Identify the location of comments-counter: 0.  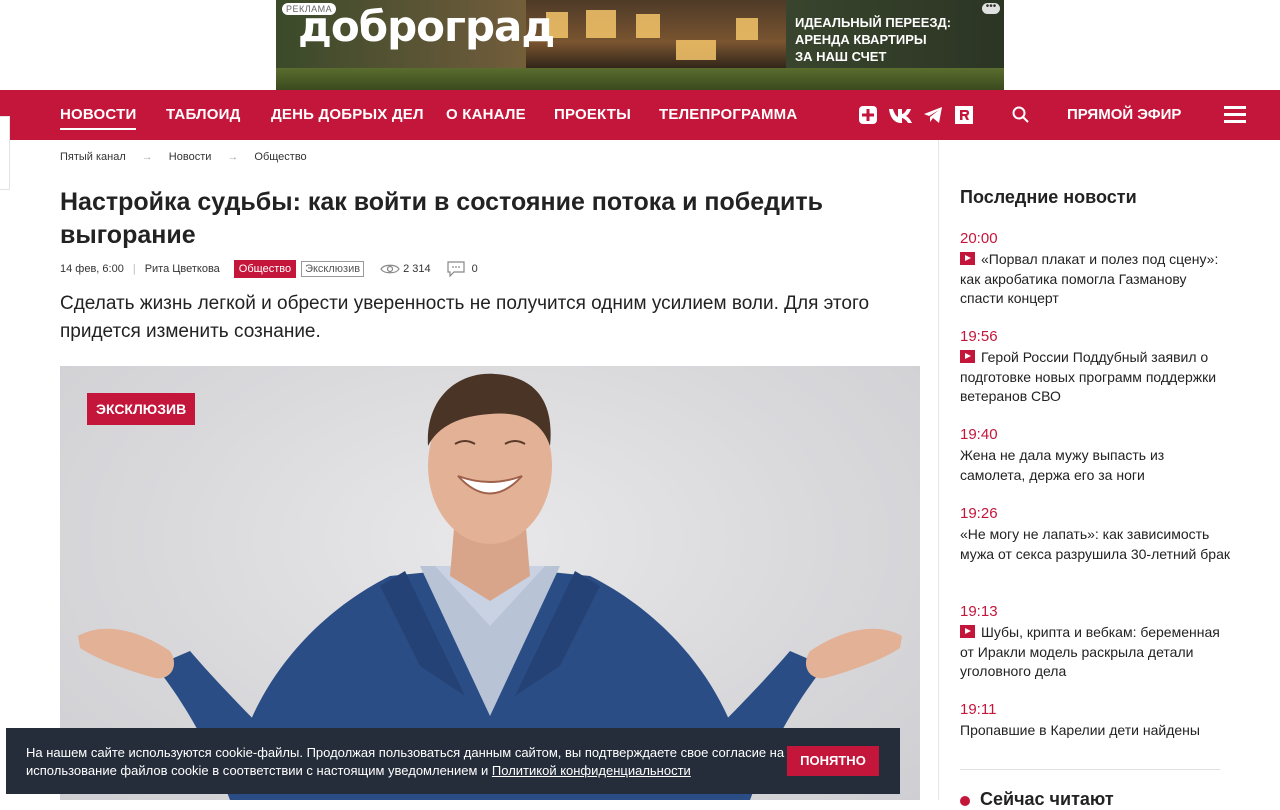
(462, 269).